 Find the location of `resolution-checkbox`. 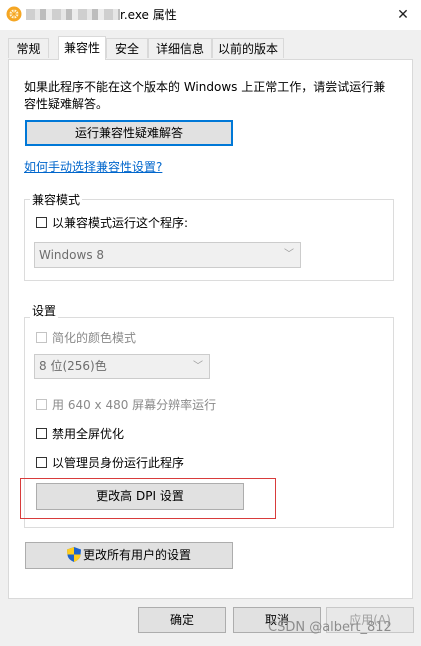

resolution-checkbox is located at coordinates (41, 404).